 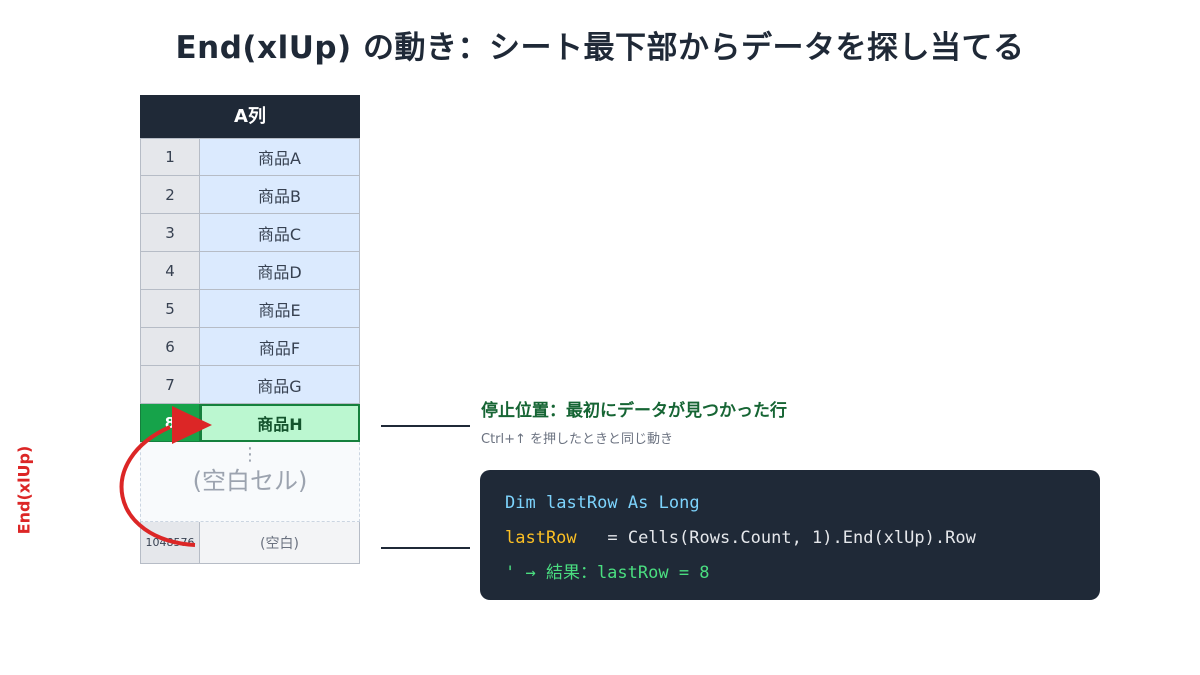 I want to click on table-row: 5 商品E, so click(x=250, y=309).